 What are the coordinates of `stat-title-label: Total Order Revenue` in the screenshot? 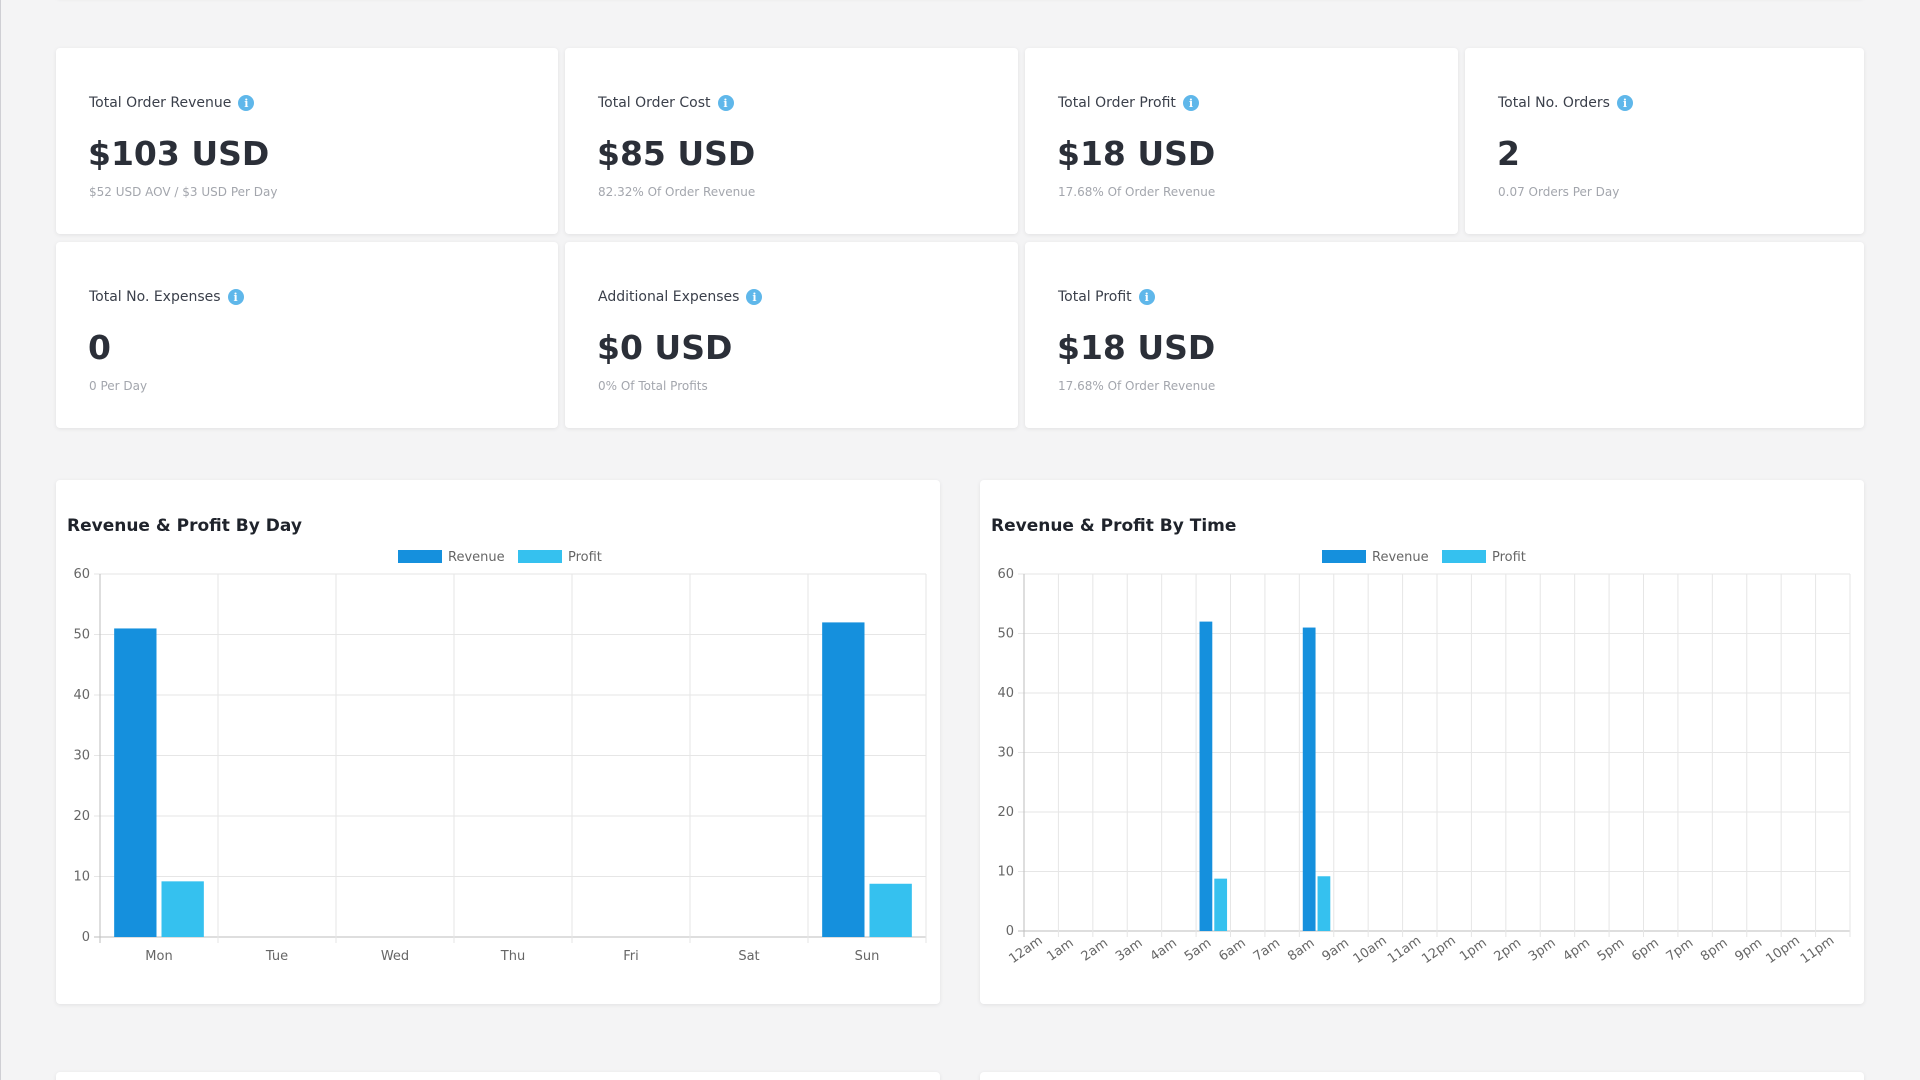 It's located at (160, 103).